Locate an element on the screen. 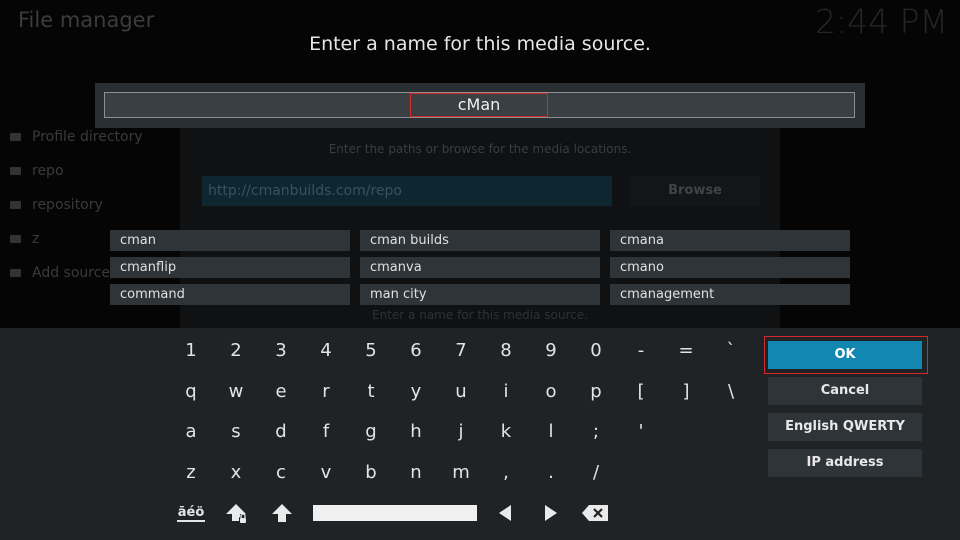  keyboard-key: e is located at coordinates (281, 392).